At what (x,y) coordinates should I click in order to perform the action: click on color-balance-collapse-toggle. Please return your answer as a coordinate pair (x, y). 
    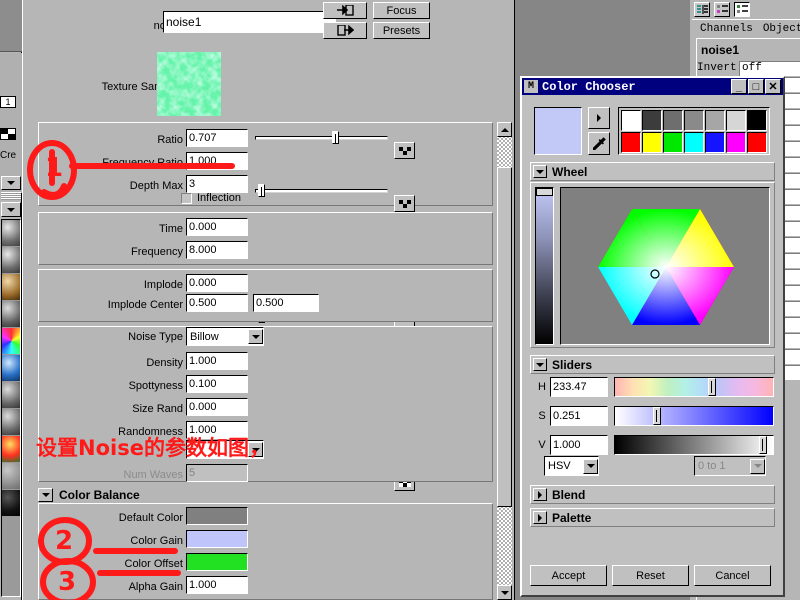
    Looking at the image, I should click on (45, 494).